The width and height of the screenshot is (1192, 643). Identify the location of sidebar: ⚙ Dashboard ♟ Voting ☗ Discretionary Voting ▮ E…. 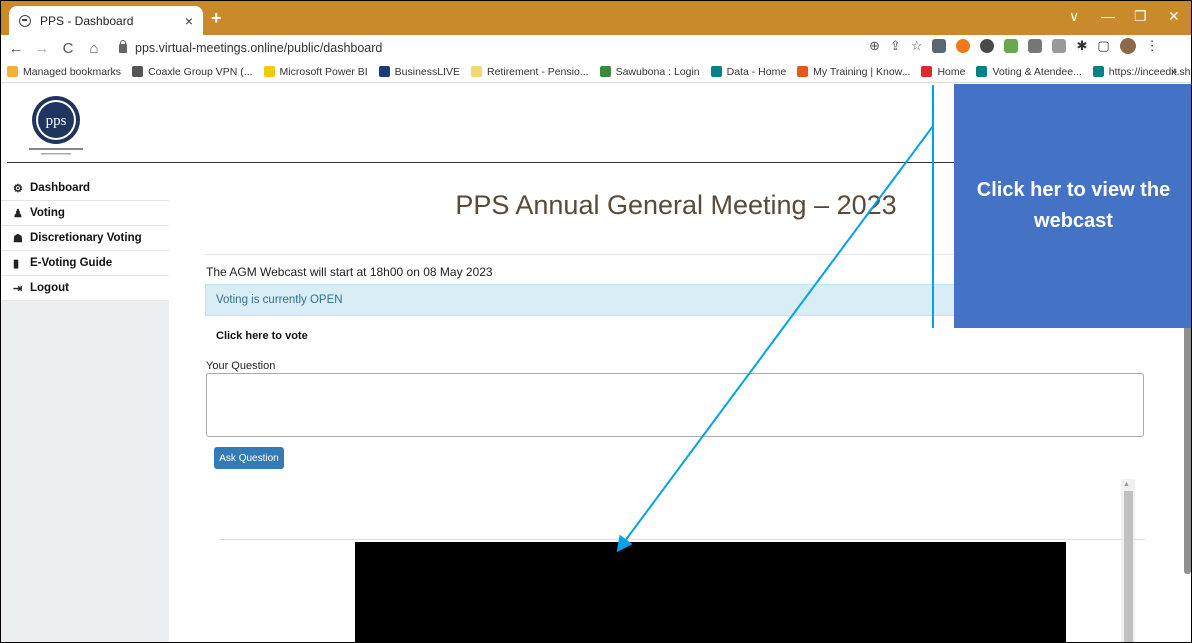
(85, 238).